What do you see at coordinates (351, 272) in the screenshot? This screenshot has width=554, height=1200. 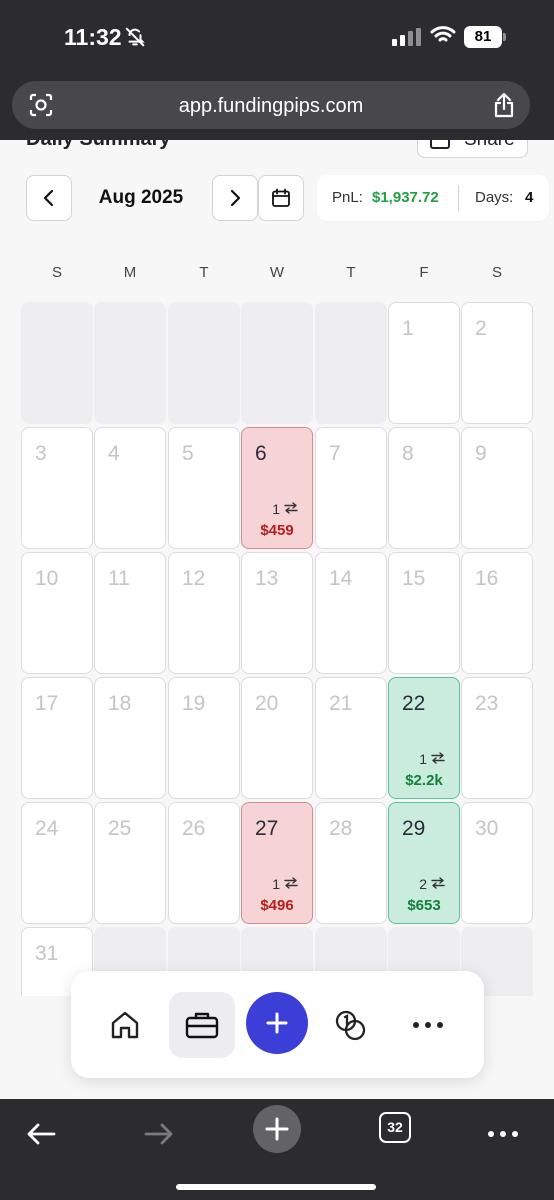 I see `weekday-label: T` at bounding box center [351, 272].